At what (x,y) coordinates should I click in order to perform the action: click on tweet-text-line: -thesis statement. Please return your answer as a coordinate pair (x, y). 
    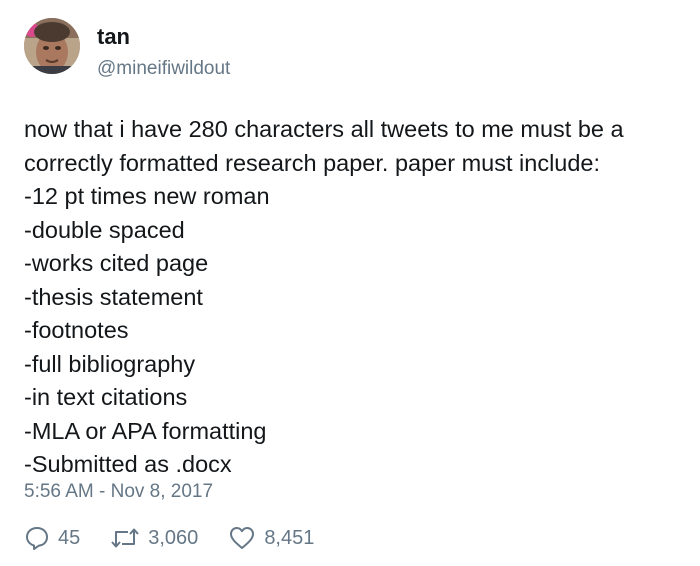
    Looking at the image, I should click on (113, 296).